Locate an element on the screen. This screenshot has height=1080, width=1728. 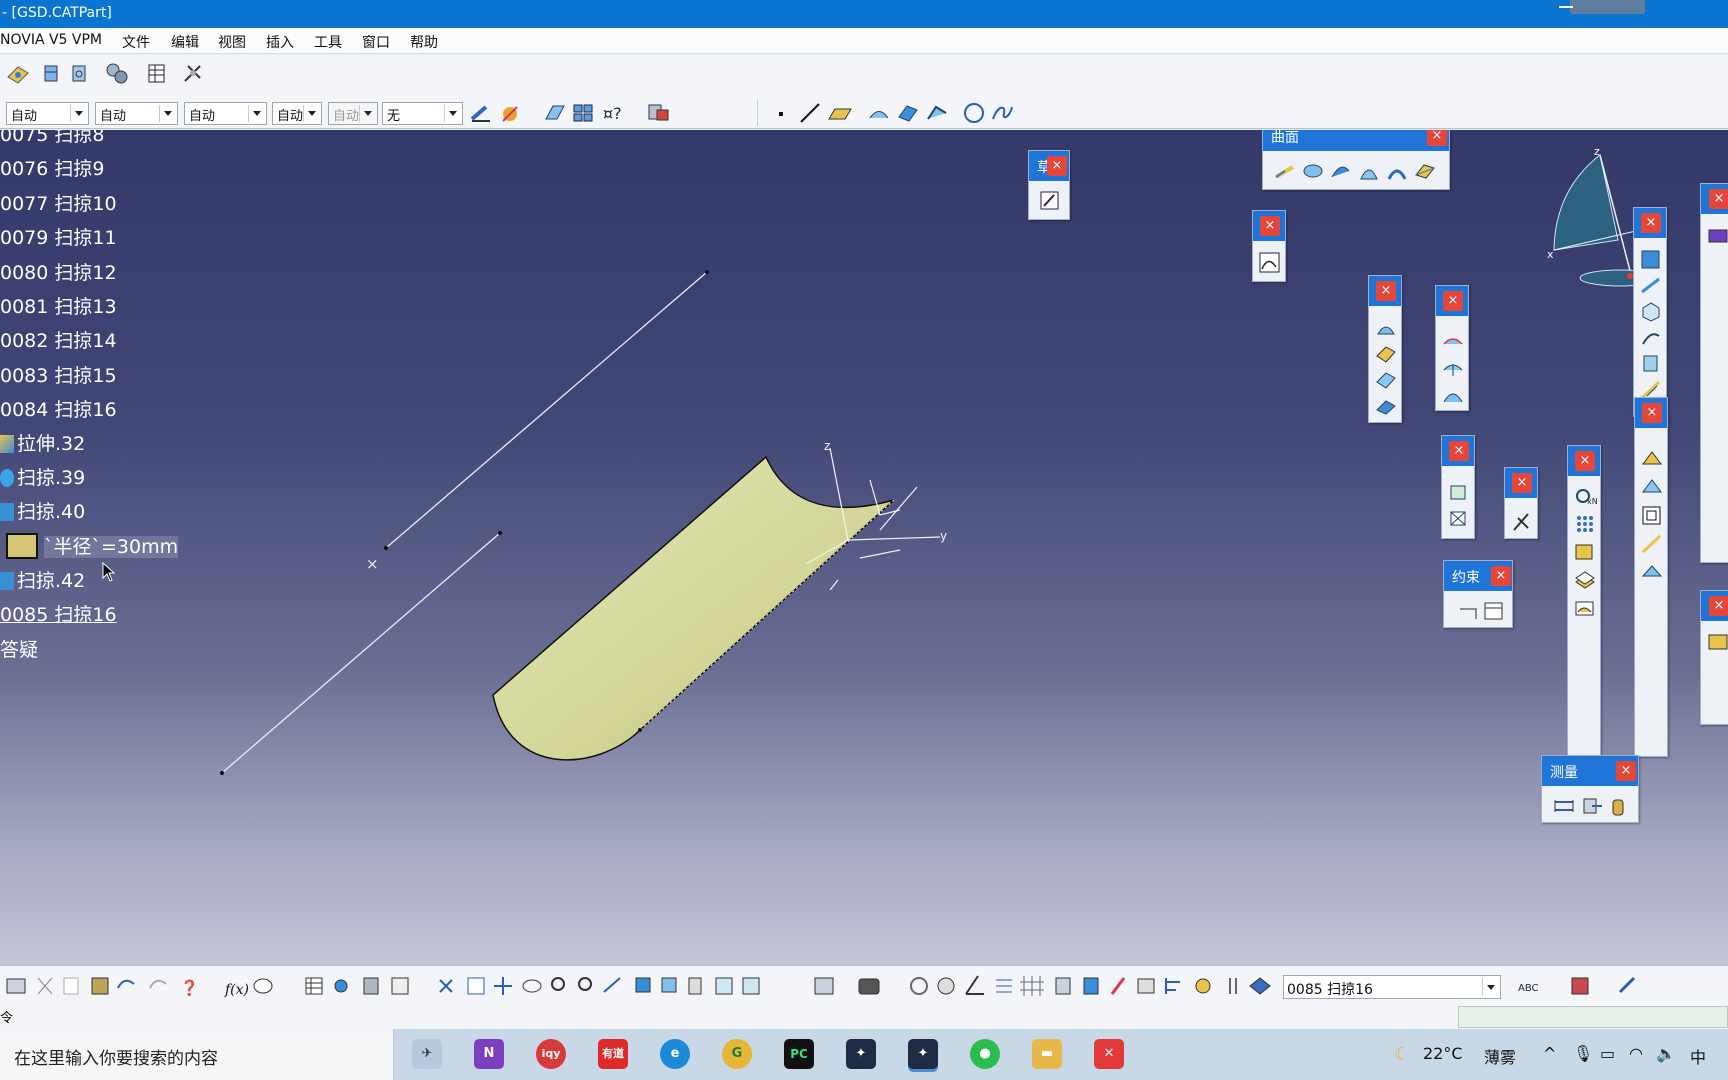
constraint-dialog-icon is located at coordinates (1494, 610).